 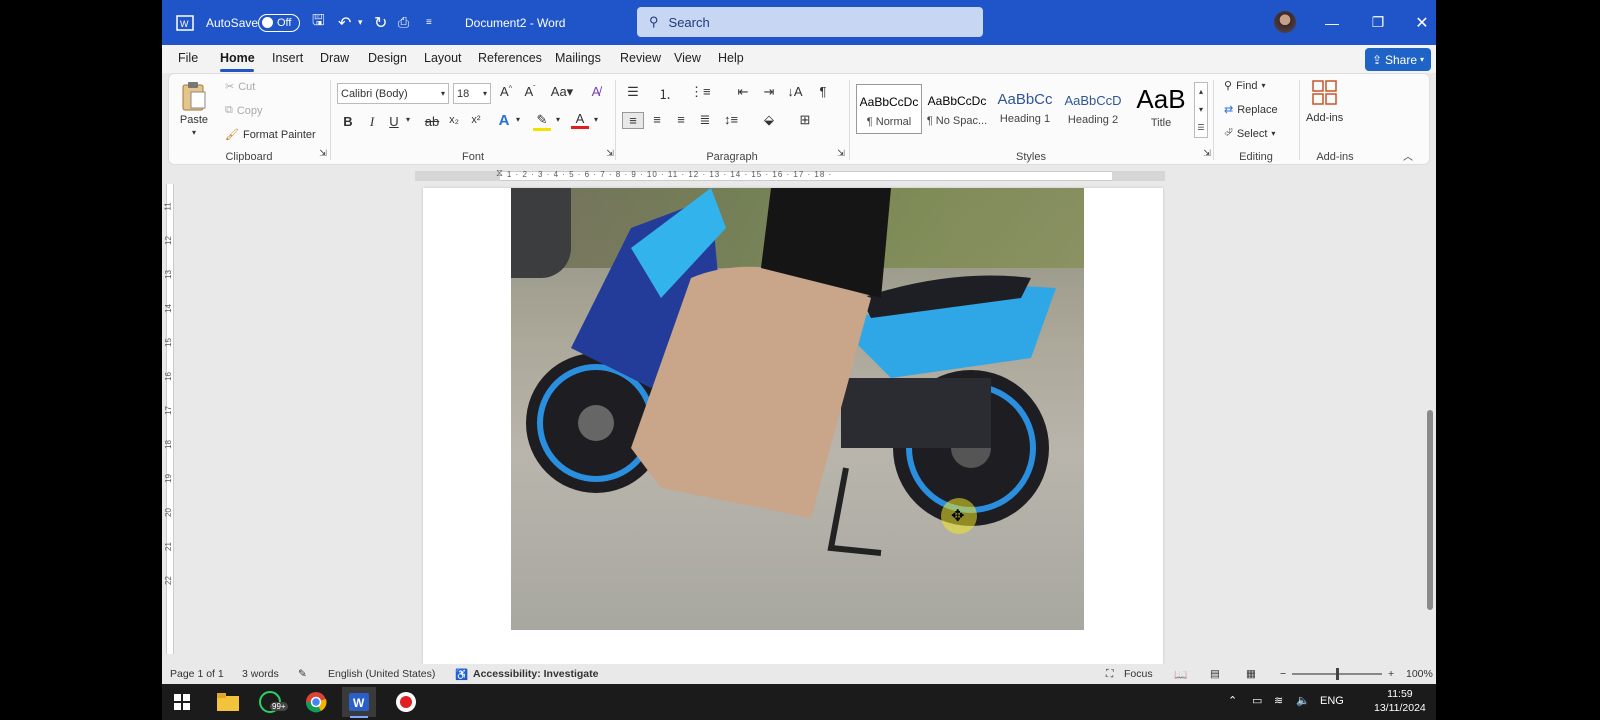 I want to click on borders-icon: ⊞, so click(x=805, y=120).